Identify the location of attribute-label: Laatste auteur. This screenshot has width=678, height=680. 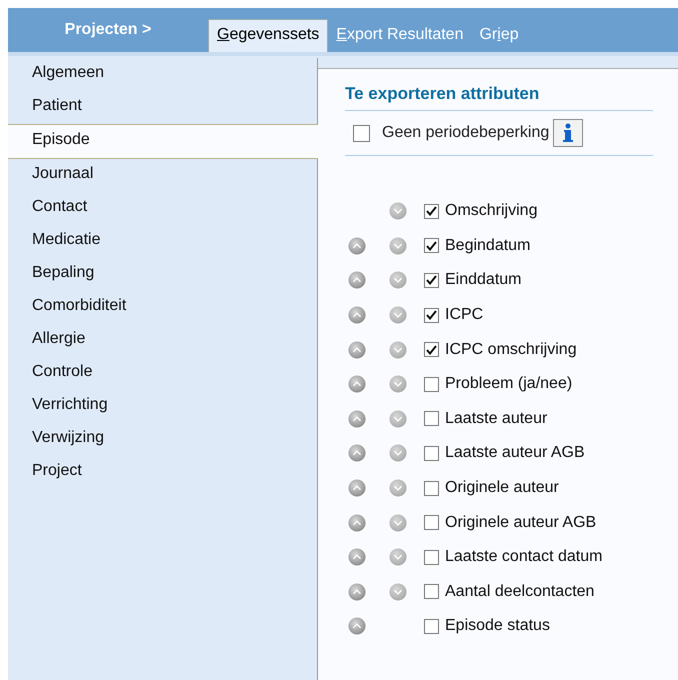
(496, 419).